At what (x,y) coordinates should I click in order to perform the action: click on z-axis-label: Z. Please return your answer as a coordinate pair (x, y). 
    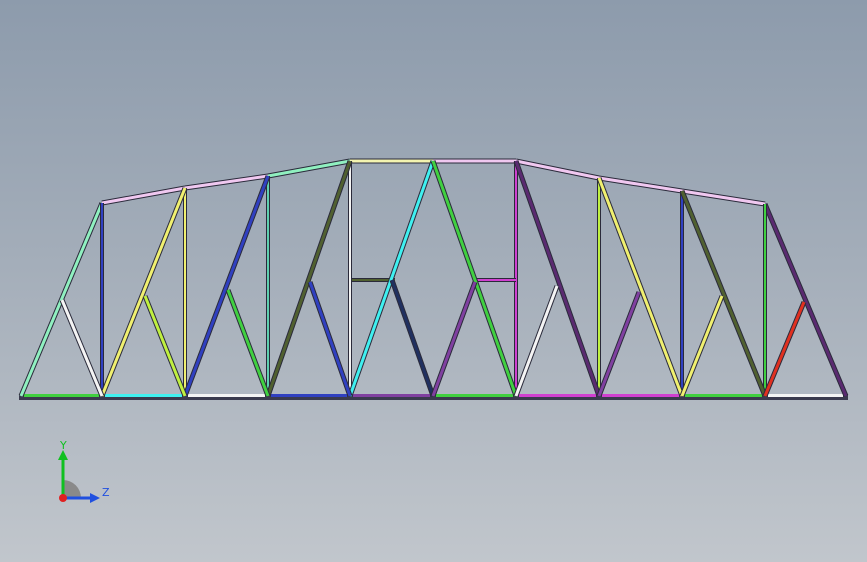
    Looking at the image, I should click on (106, 492).